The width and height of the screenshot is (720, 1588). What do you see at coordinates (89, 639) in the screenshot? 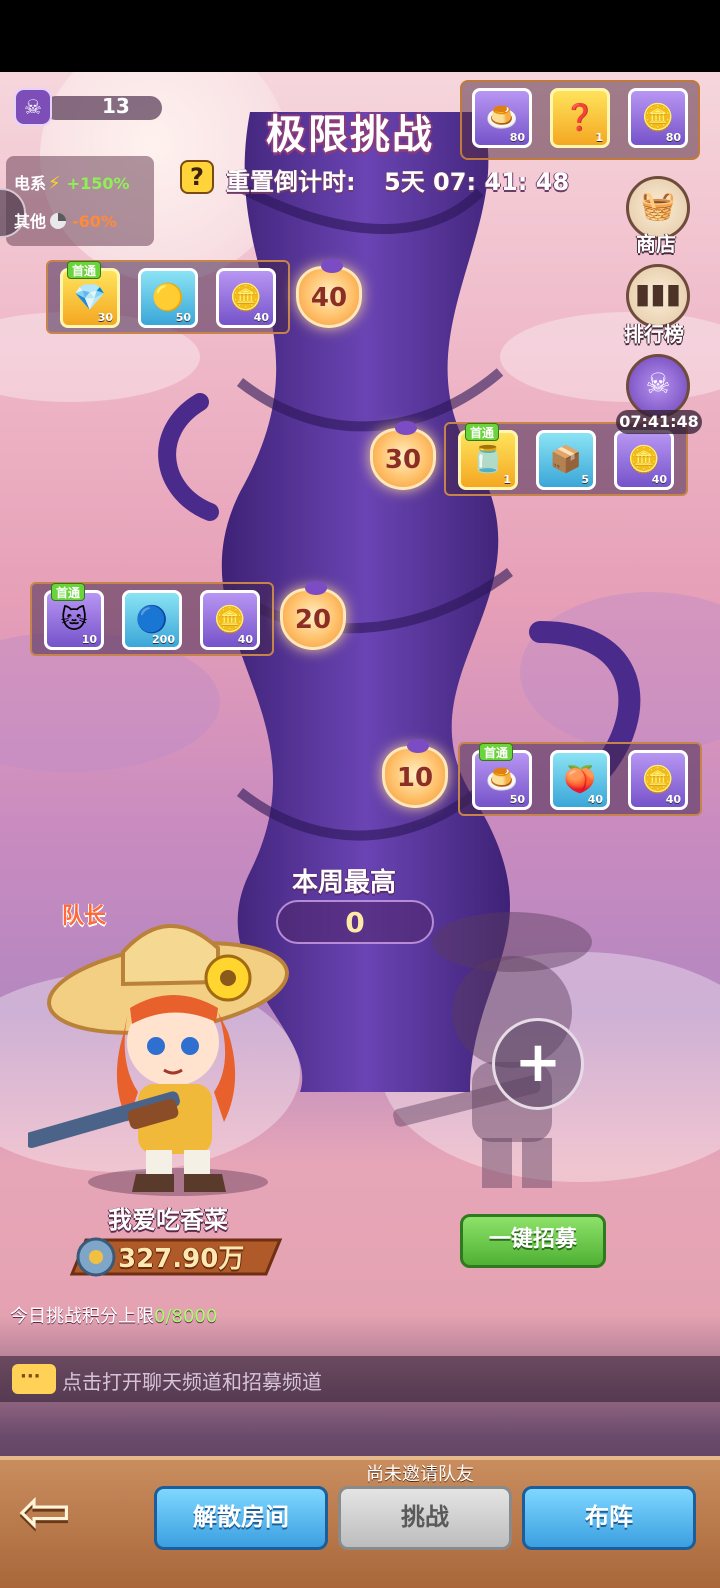
I see `reward-count: 10` at bounding box center [89, 639].